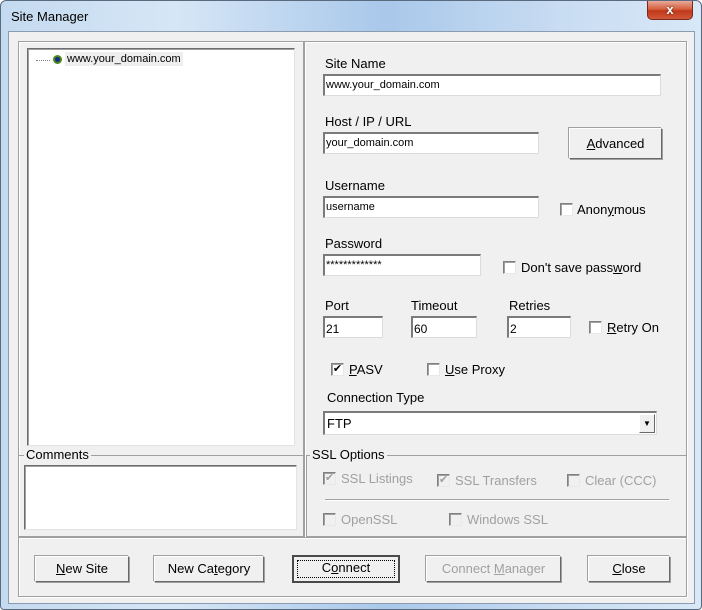 This screenshot has width=702, height=610. I want to click on comments-textarea, so click(160, 497).